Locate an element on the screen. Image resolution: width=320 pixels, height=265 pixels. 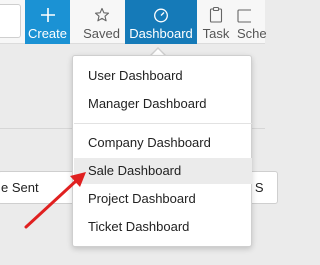
menu-item-label: Company Dashboard is located at coordinates (149, 142).